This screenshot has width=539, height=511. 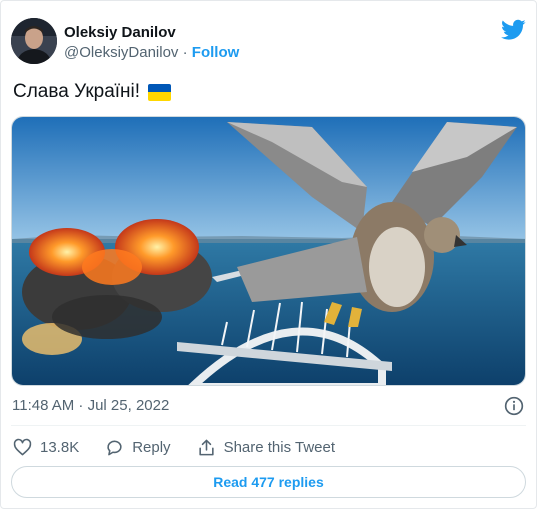 I want to click on divider, so click(x=268, y=425).